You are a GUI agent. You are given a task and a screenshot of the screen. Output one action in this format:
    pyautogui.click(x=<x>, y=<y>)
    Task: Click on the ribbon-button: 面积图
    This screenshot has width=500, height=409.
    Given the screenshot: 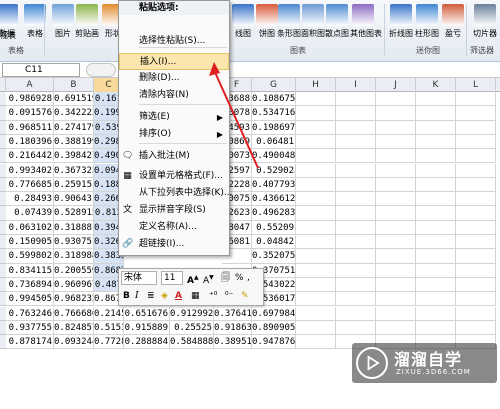 What is the action you would take?
    pyautogui.click(x=313, y=21)
    